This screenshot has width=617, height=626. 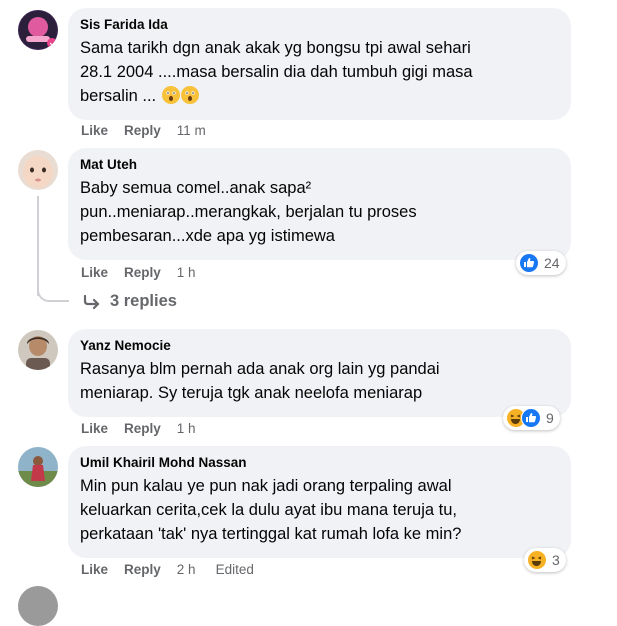 I want to click on reaction-summary: 3, so click(x=545, y=560).